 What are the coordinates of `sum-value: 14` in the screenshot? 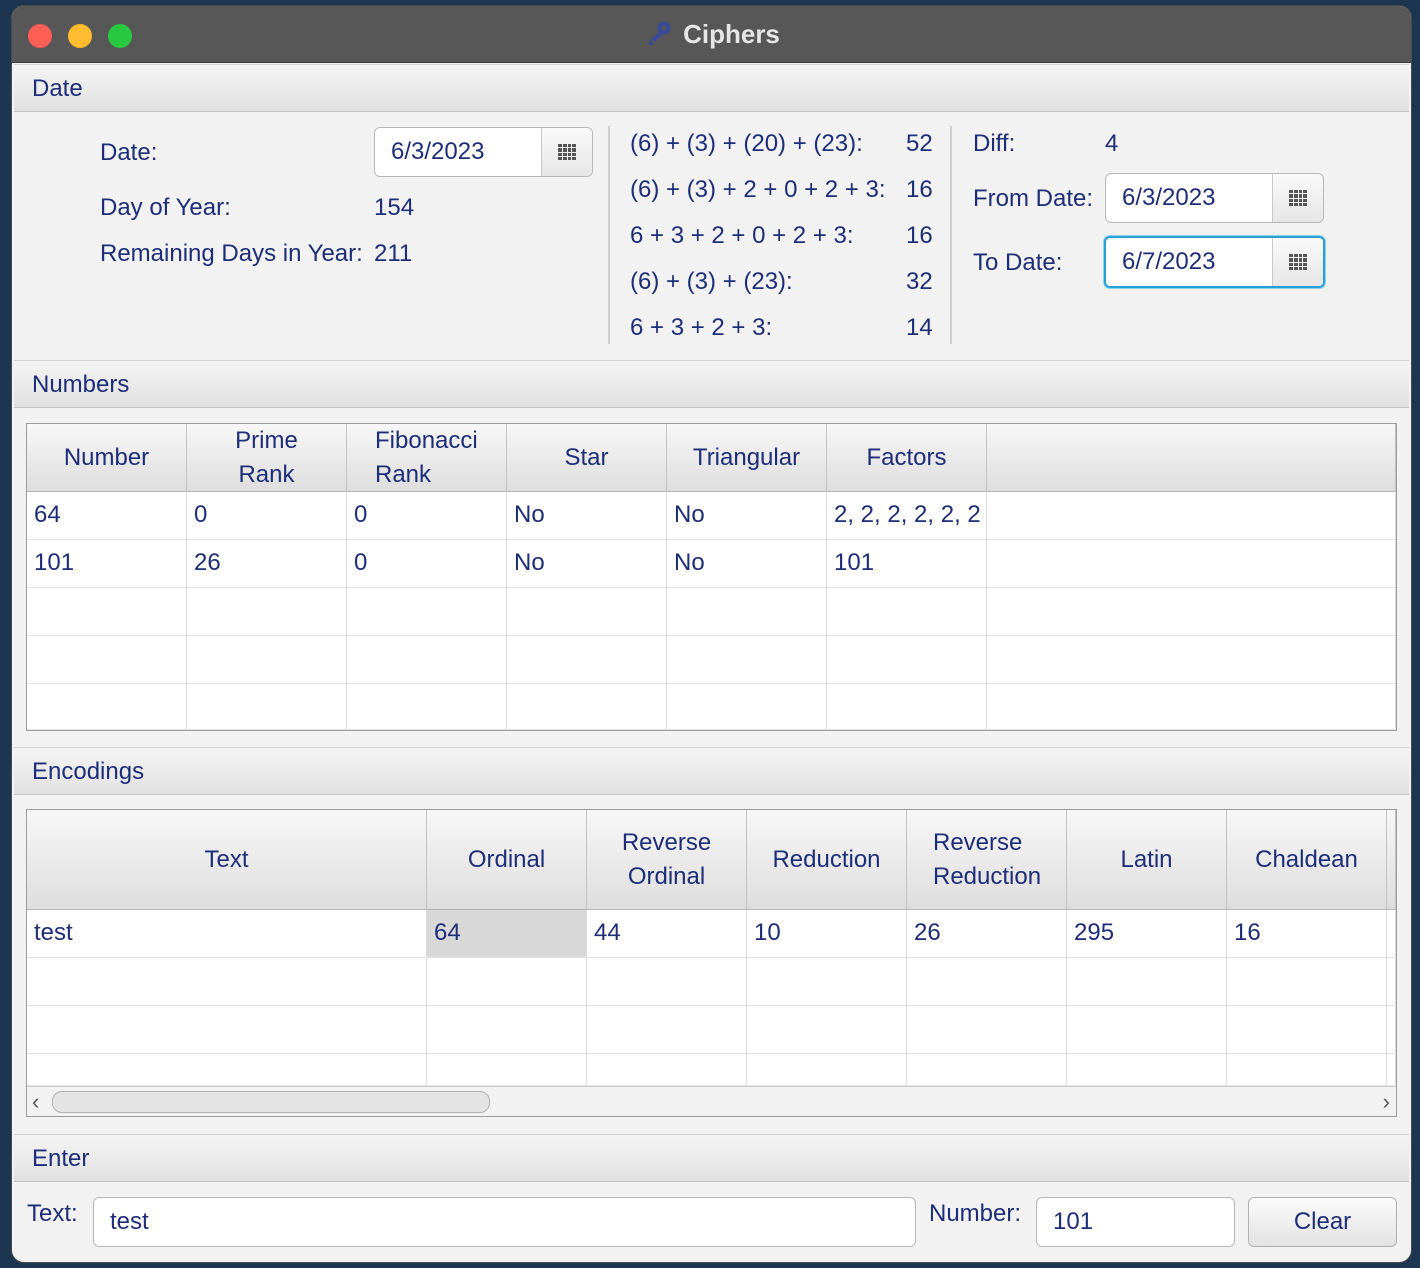 It's located at (919, 327).